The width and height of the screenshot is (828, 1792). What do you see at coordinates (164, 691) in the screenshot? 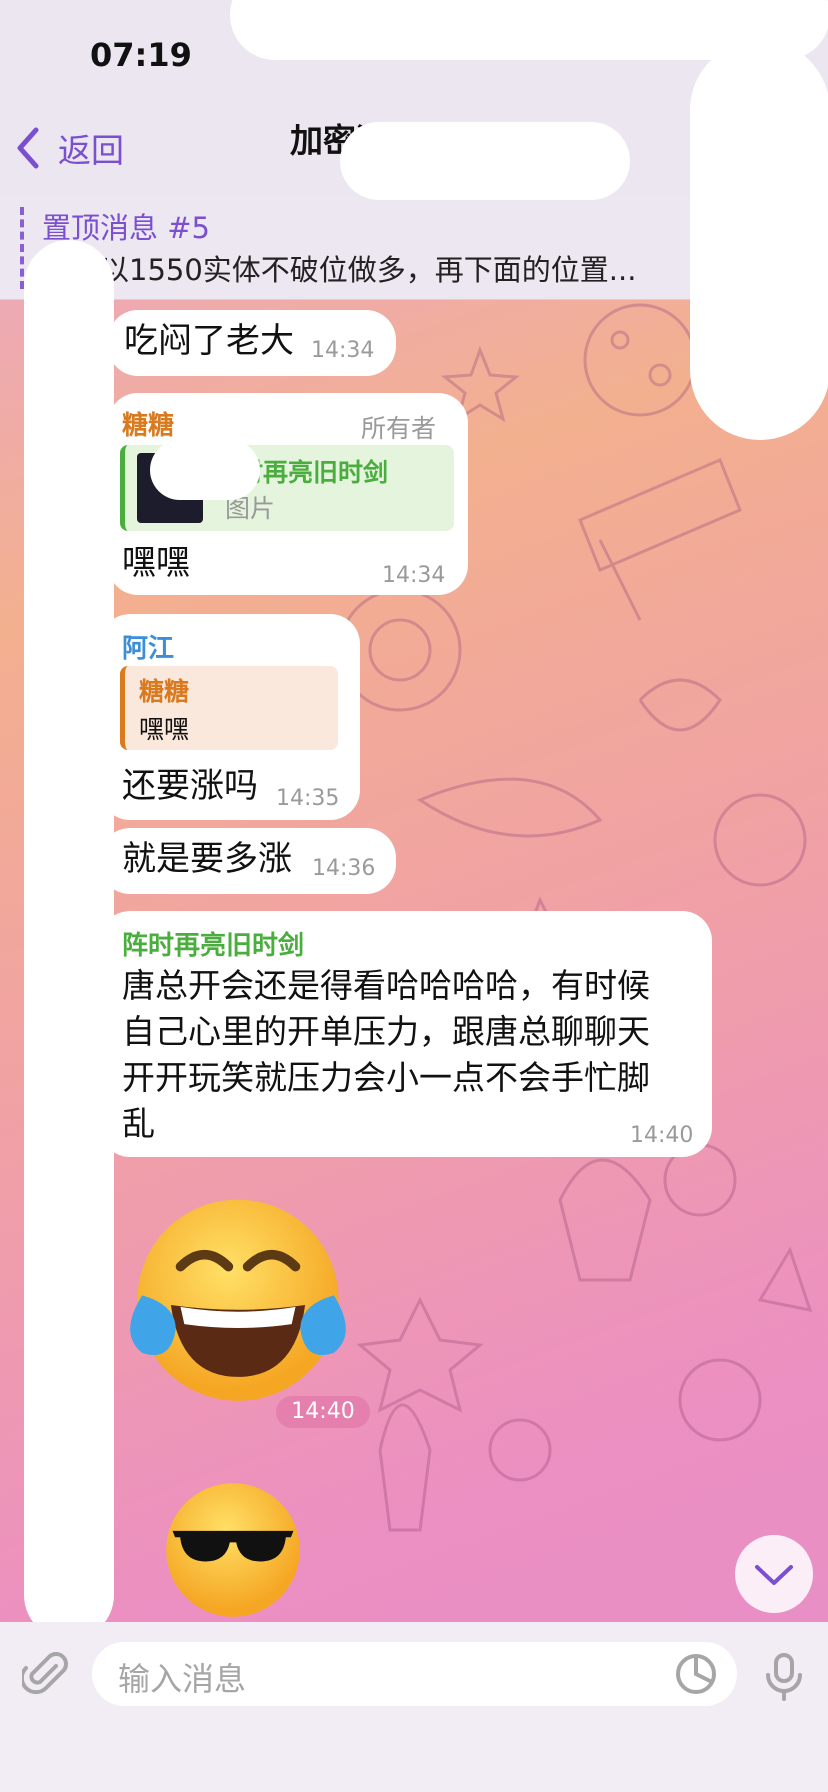
I see `reply-sender: 糖糖` at bounding box center [164, 691].